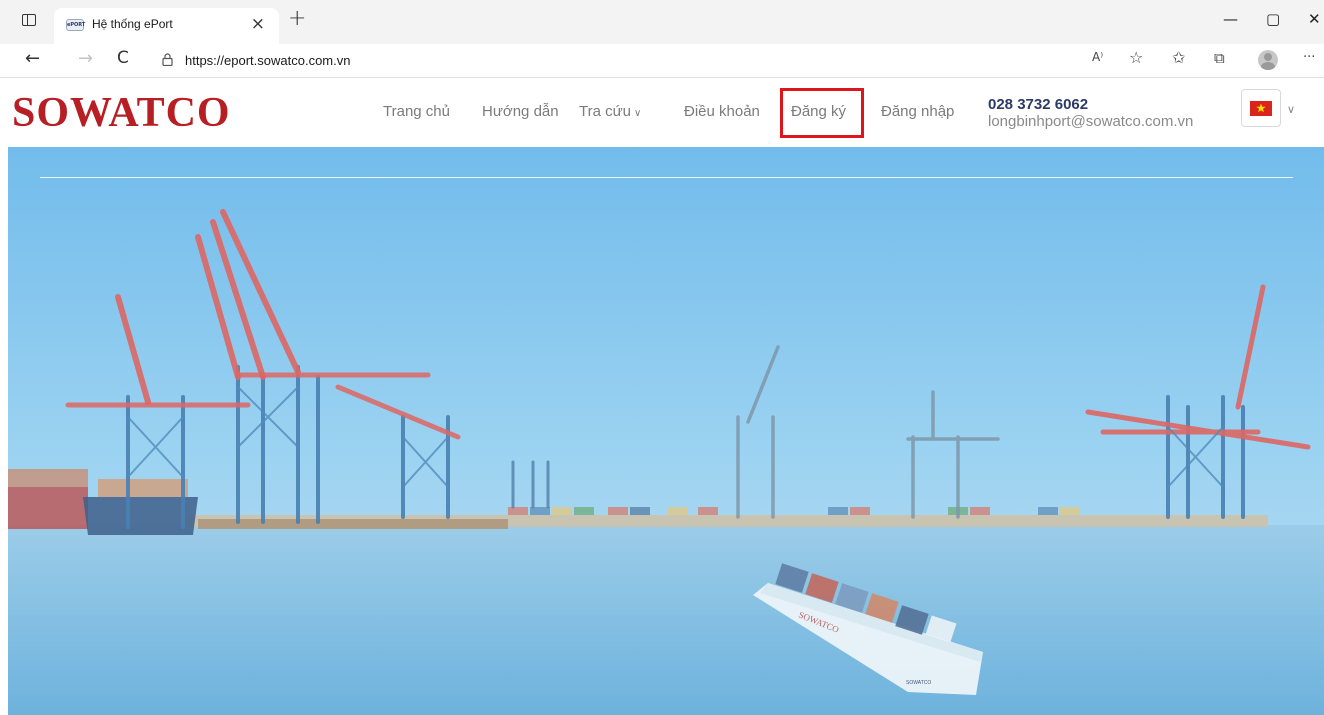  I want to click on minimize-button: —, so click(1230, 19).